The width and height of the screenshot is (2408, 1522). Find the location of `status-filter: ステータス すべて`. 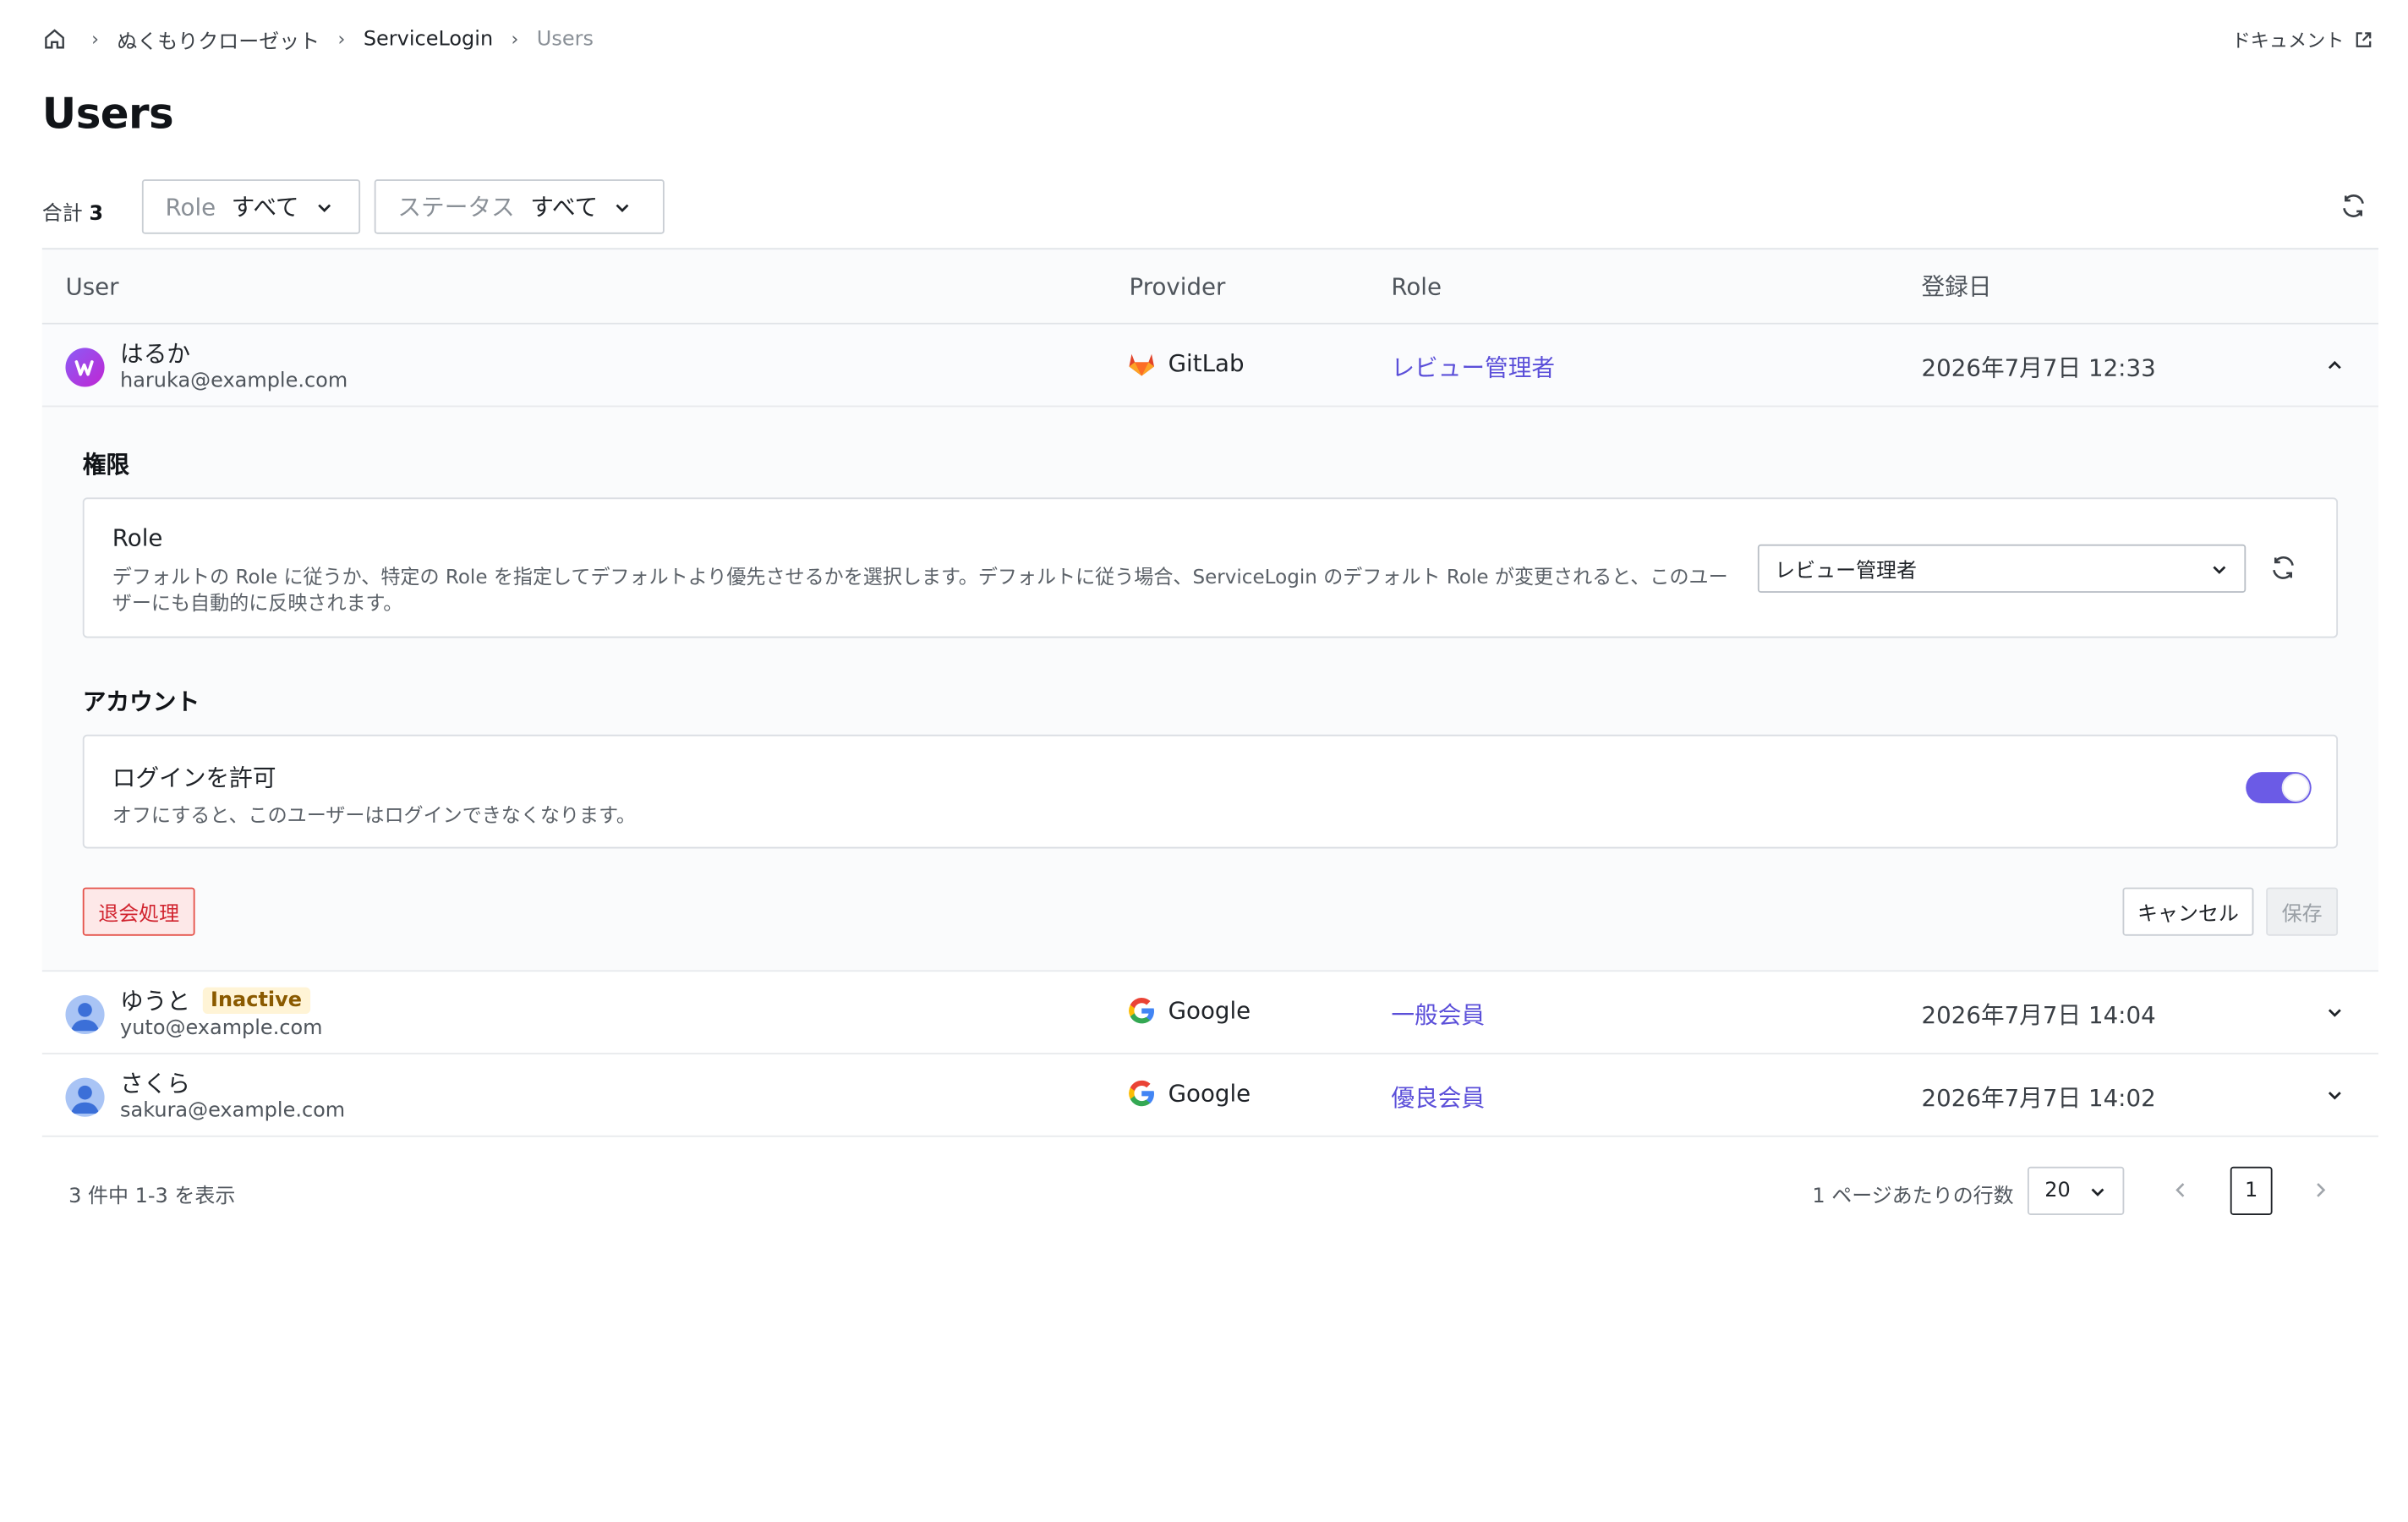

status-filter: ステータス すべて is located at coordinates (519, 206).